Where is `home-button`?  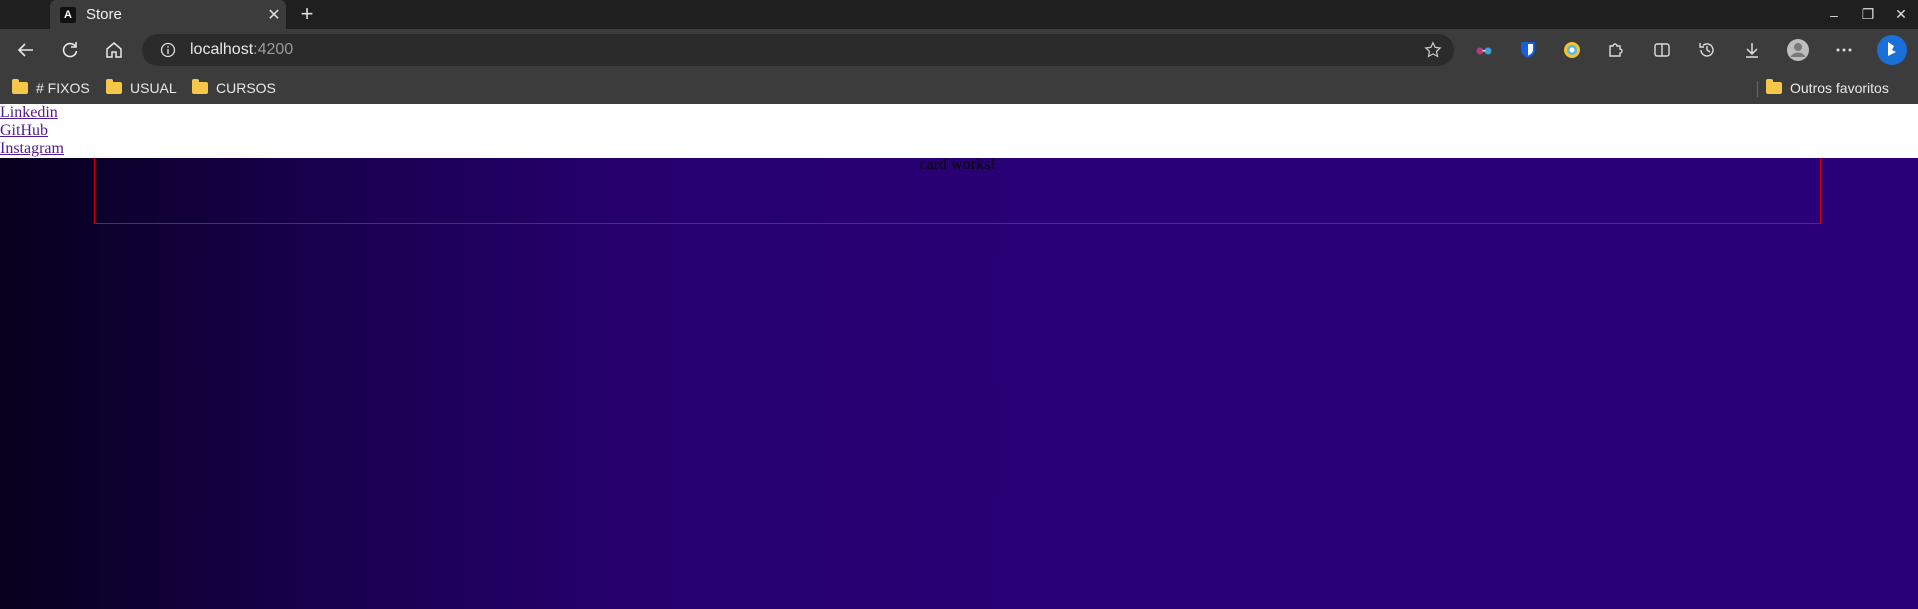 home-button is located at coordinates (114, 50).